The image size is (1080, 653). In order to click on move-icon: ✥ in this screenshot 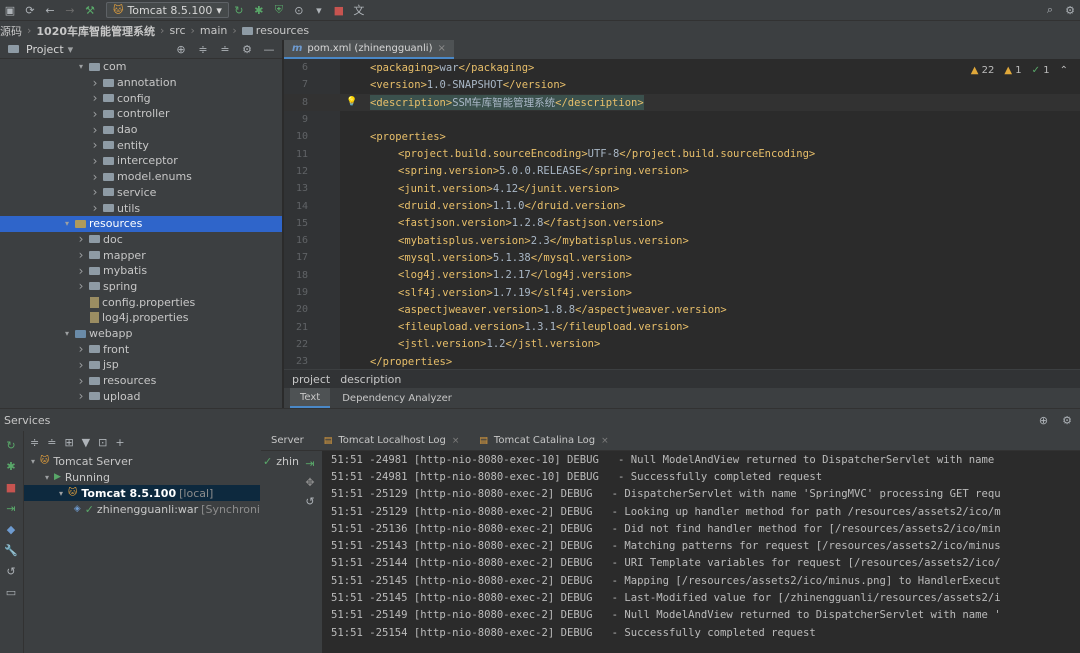, I will do `click(309, 482)`.